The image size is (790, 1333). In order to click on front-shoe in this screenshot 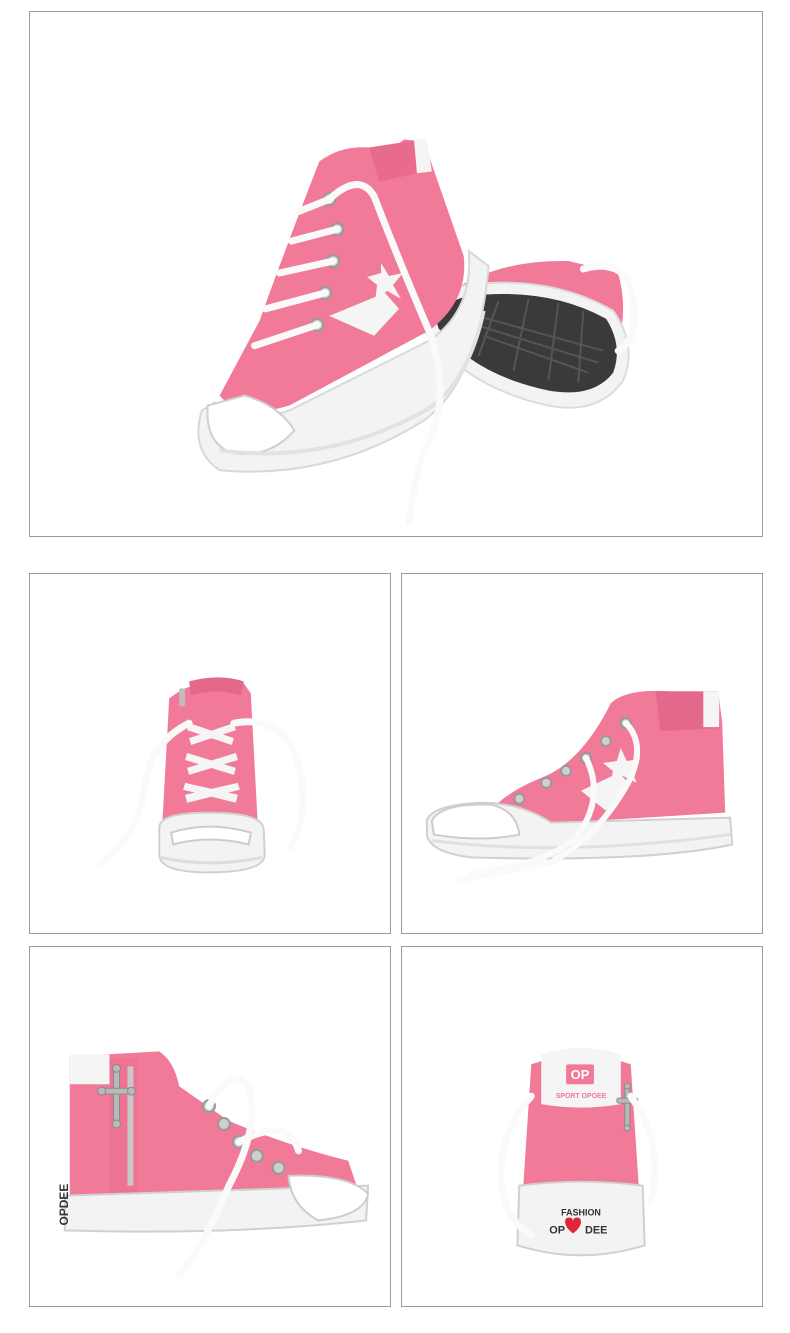, I will do `click(343, 332)`.